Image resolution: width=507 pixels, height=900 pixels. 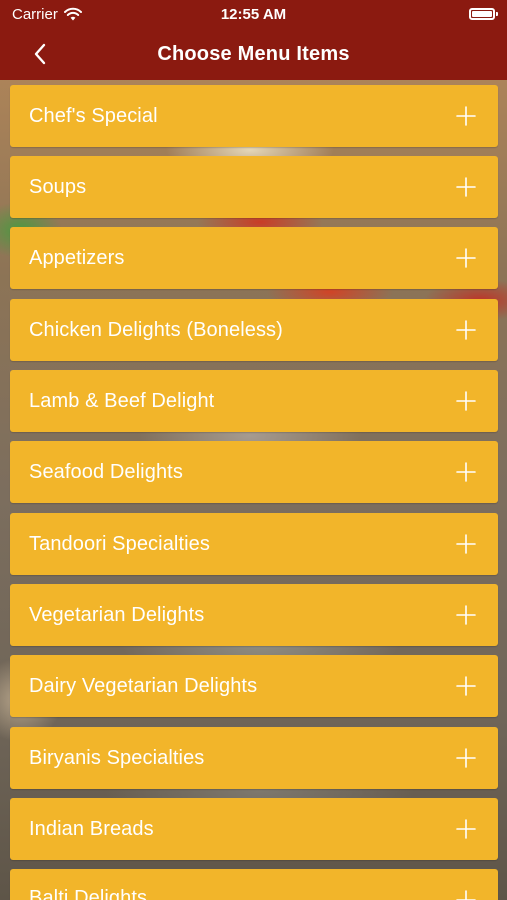 What do you see at coordinates (254, 187) in the screenshot?
I see `menu-item-soups: Soups` at bounding box center [254, 187].